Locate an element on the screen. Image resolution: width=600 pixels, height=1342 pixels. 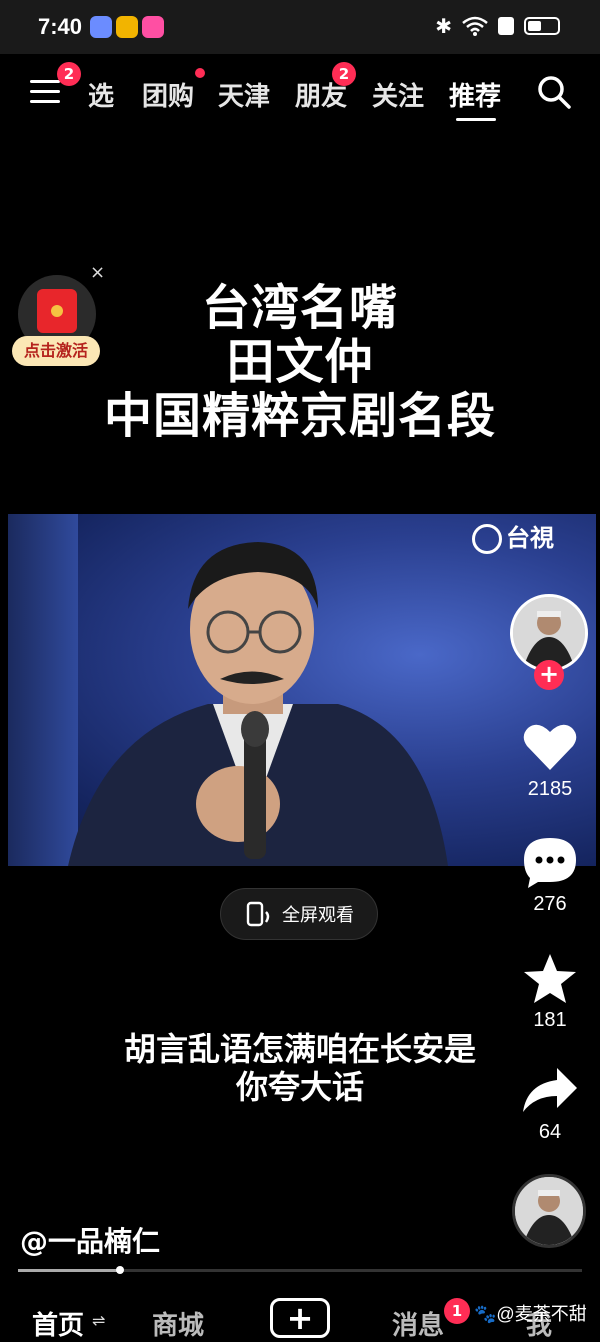
favorite-count: 181 is located at coordinates (550, 1020).